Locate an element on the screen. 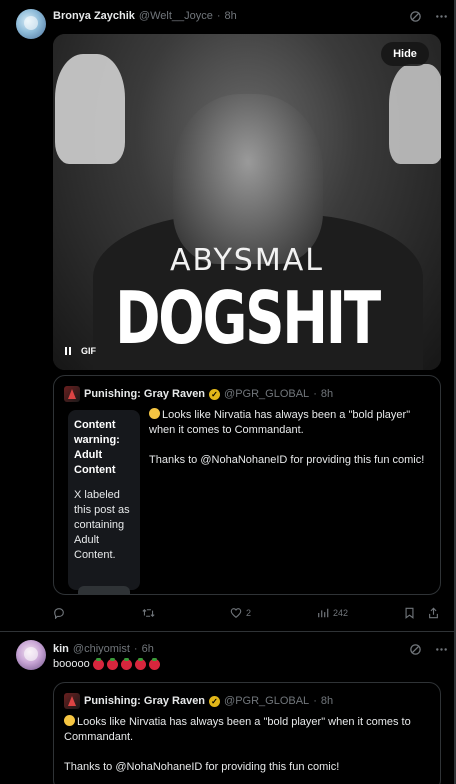 This screenshot has height=784, width=456. author-name: Bronya Zaychik is located at coordinates (94, 16).